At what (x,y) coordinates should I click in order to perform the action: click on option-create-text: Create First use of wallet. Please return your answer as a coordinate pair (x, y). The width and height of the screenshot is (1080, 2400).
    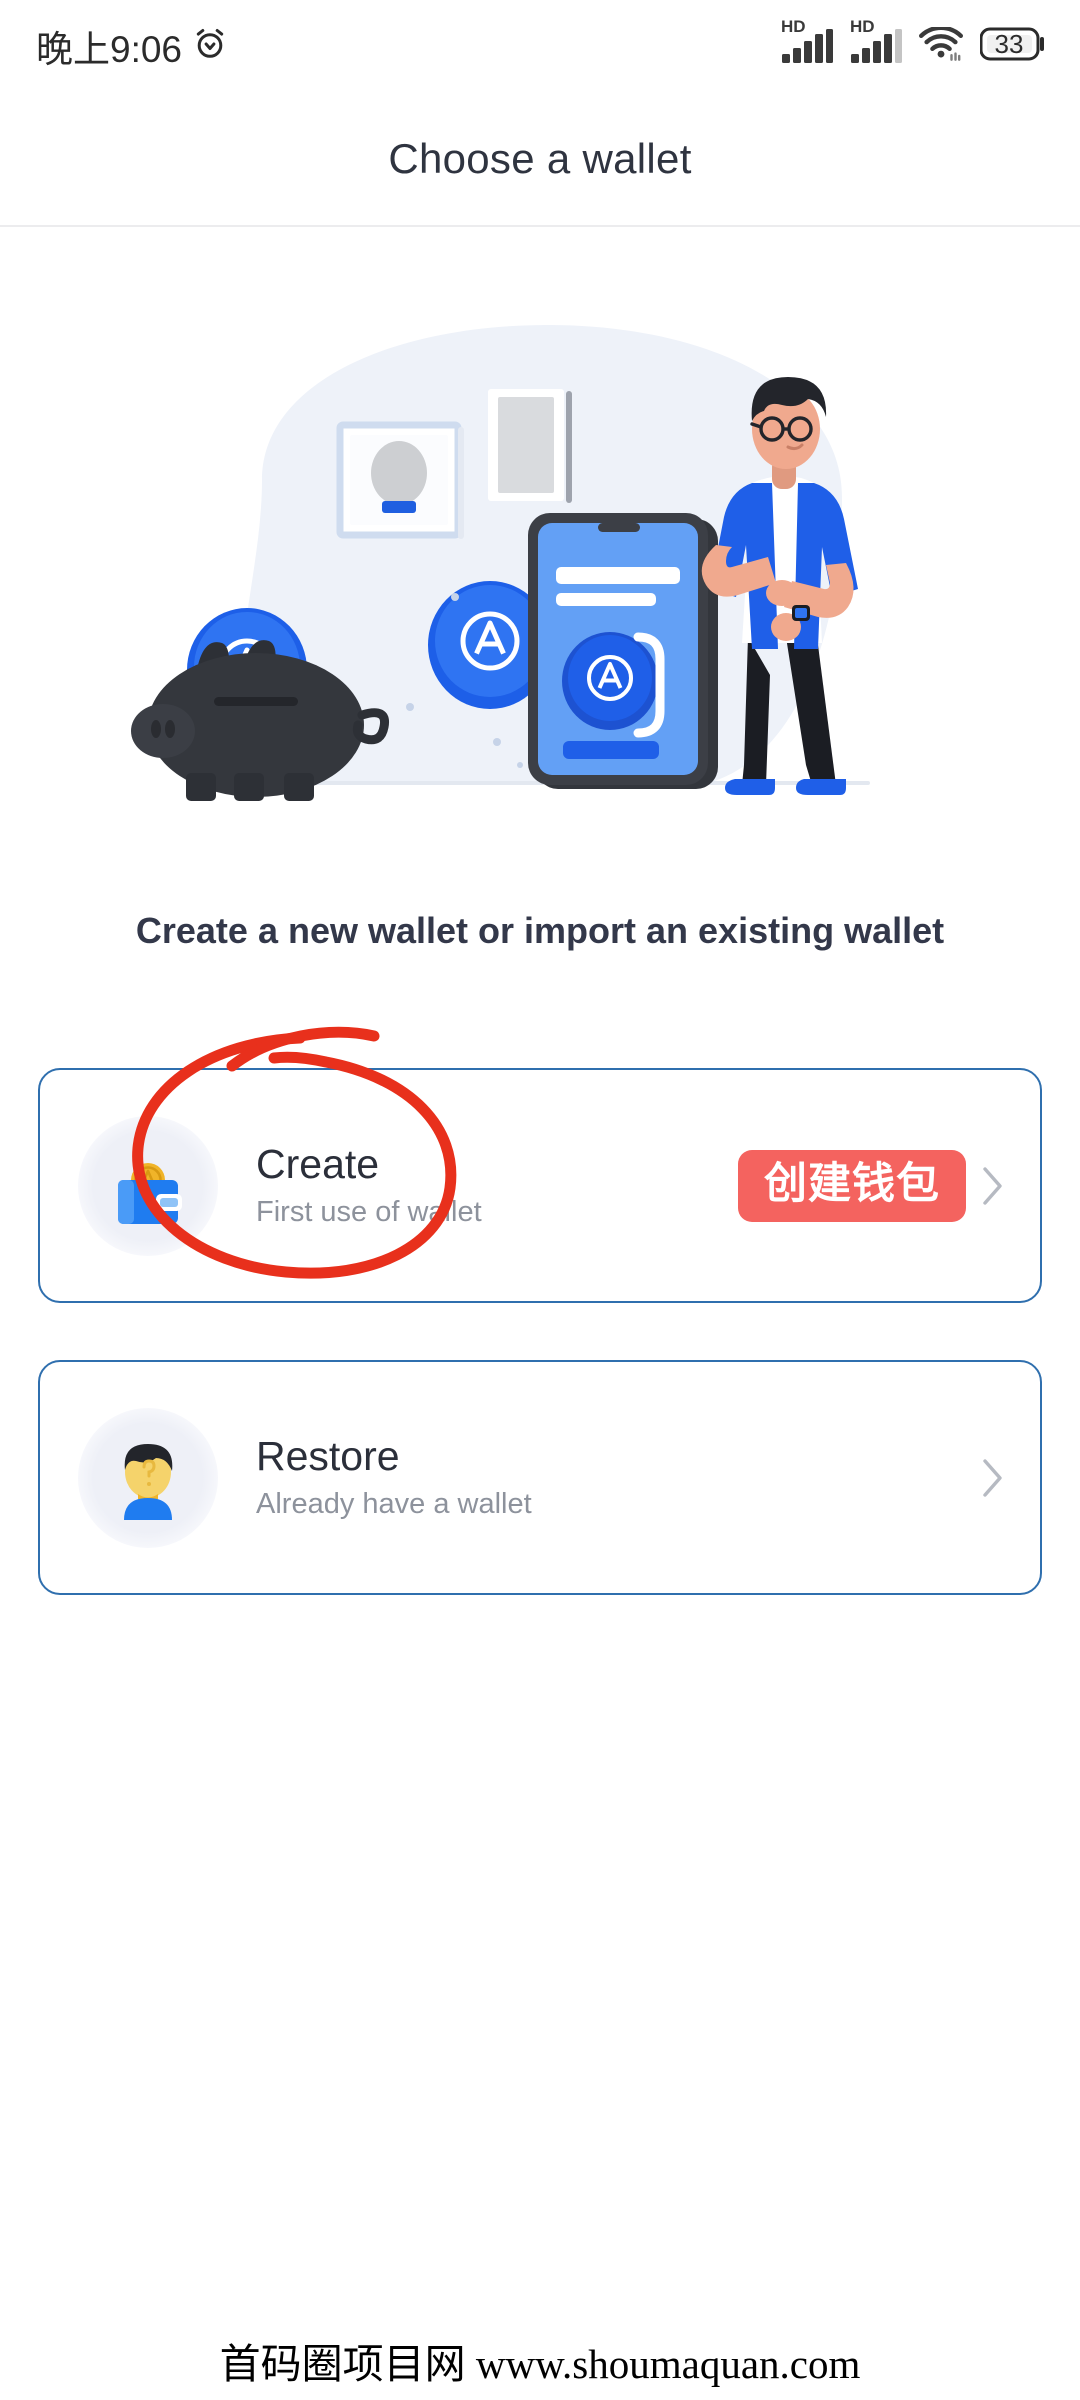
    Looking at the image, I should click on (497, 1185).